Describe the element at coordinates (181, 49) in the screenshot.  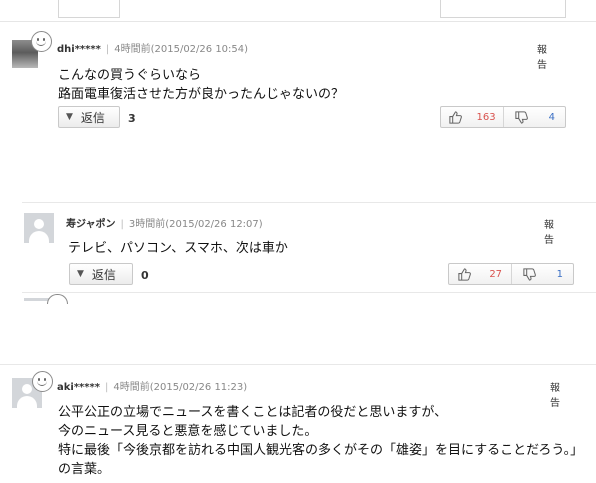
I see `timestamp: 4時間前(2015/02/26 10:54)` at that location.